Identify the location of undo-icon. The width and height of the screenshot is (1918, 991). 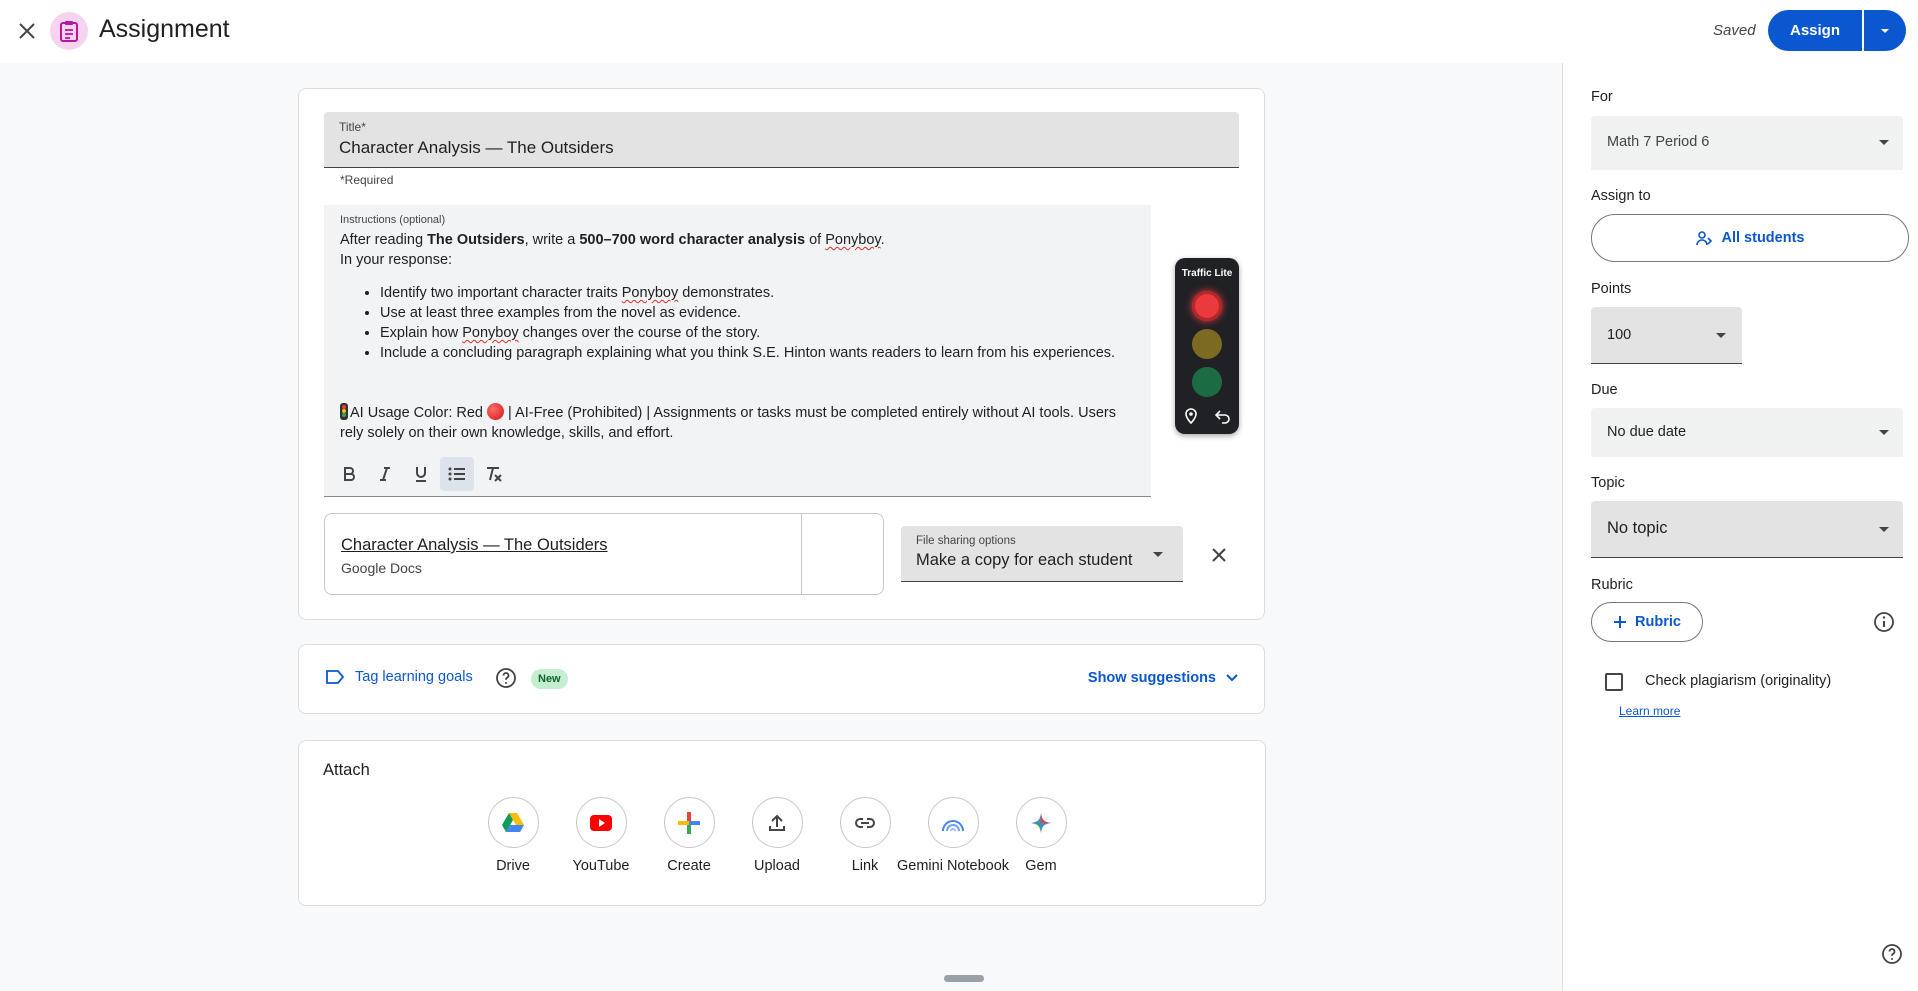
(1222, 418).